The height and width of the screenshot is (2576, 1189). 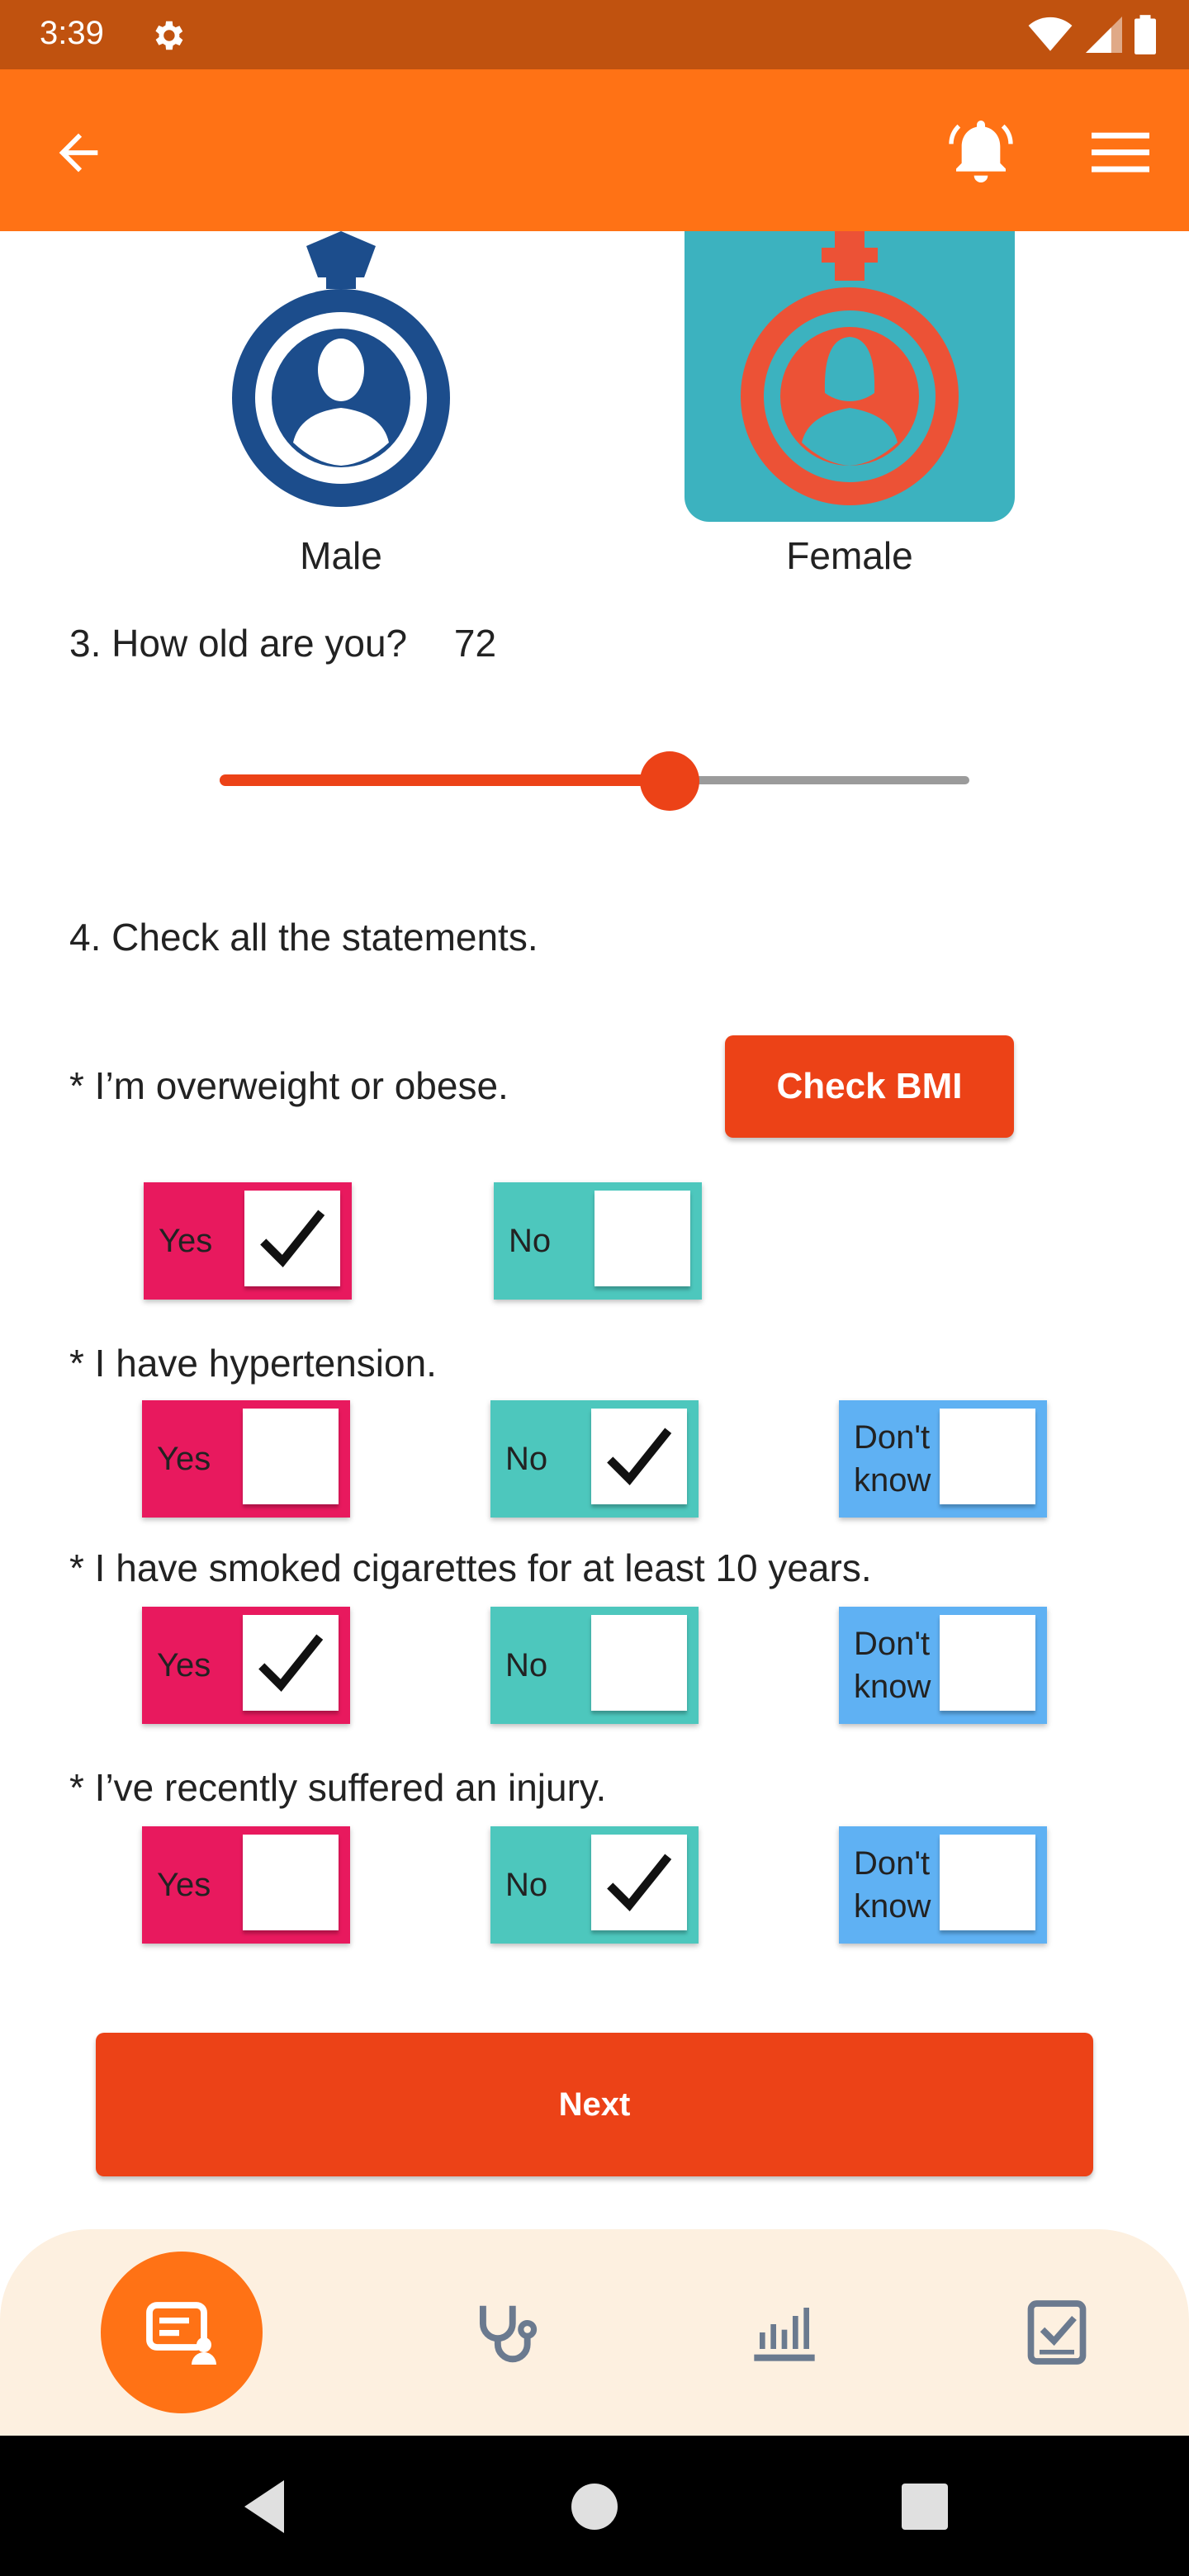 I want to click on injury-dont-know-option: Don't know, so click(x=943, y=1885).